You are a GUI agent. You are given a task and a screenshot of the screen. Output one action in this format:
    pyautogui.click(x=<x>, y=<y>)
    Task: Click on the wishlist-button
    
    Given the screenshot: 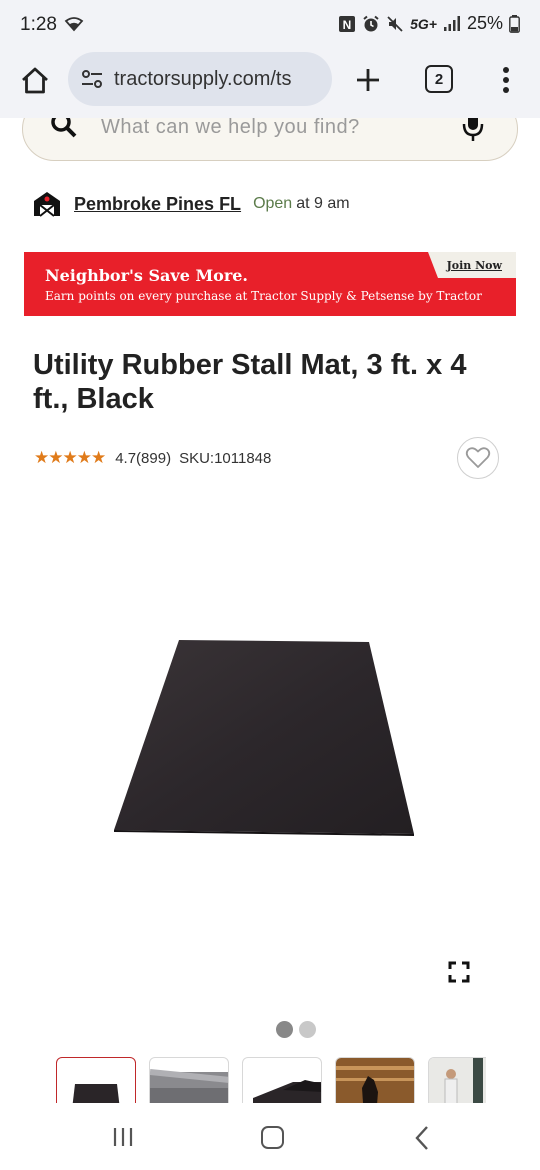 What is the action you would take?
    pyautogui.click(x=478, y=458)
    